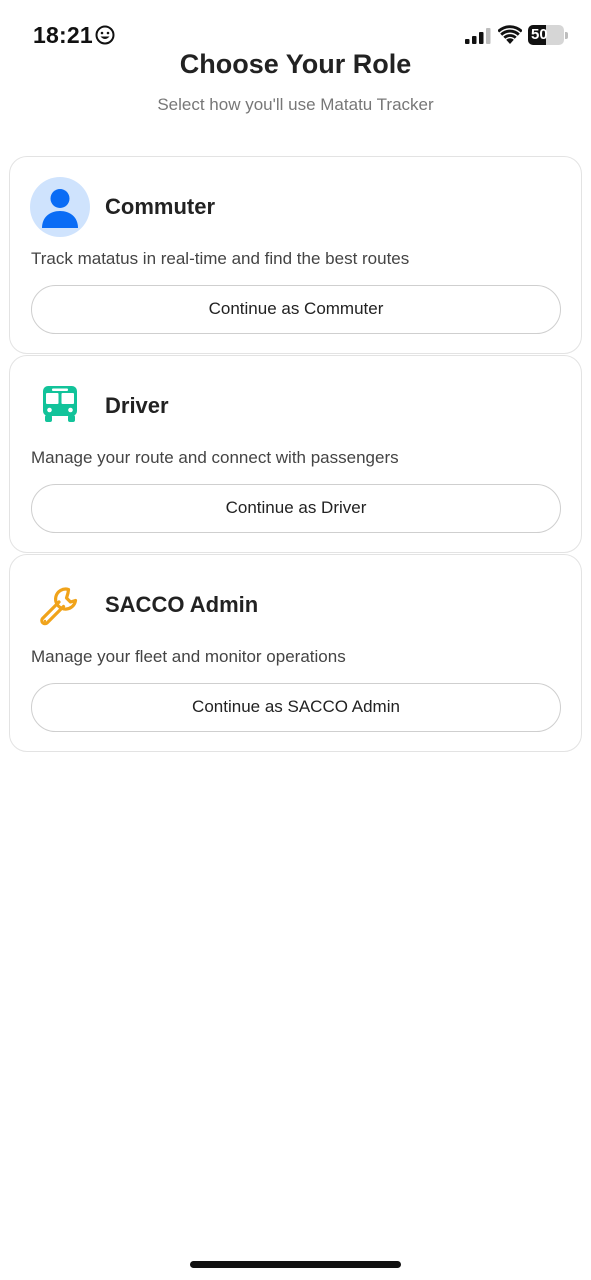 Image resolution: width=591 pixels, height=1280 pixels. What do you see at coordinates (296, 707) in the screenshot?
I see `continue-as-sacco-admin-button: Continue as SACCO Admin` at bounding box center [296, 707].